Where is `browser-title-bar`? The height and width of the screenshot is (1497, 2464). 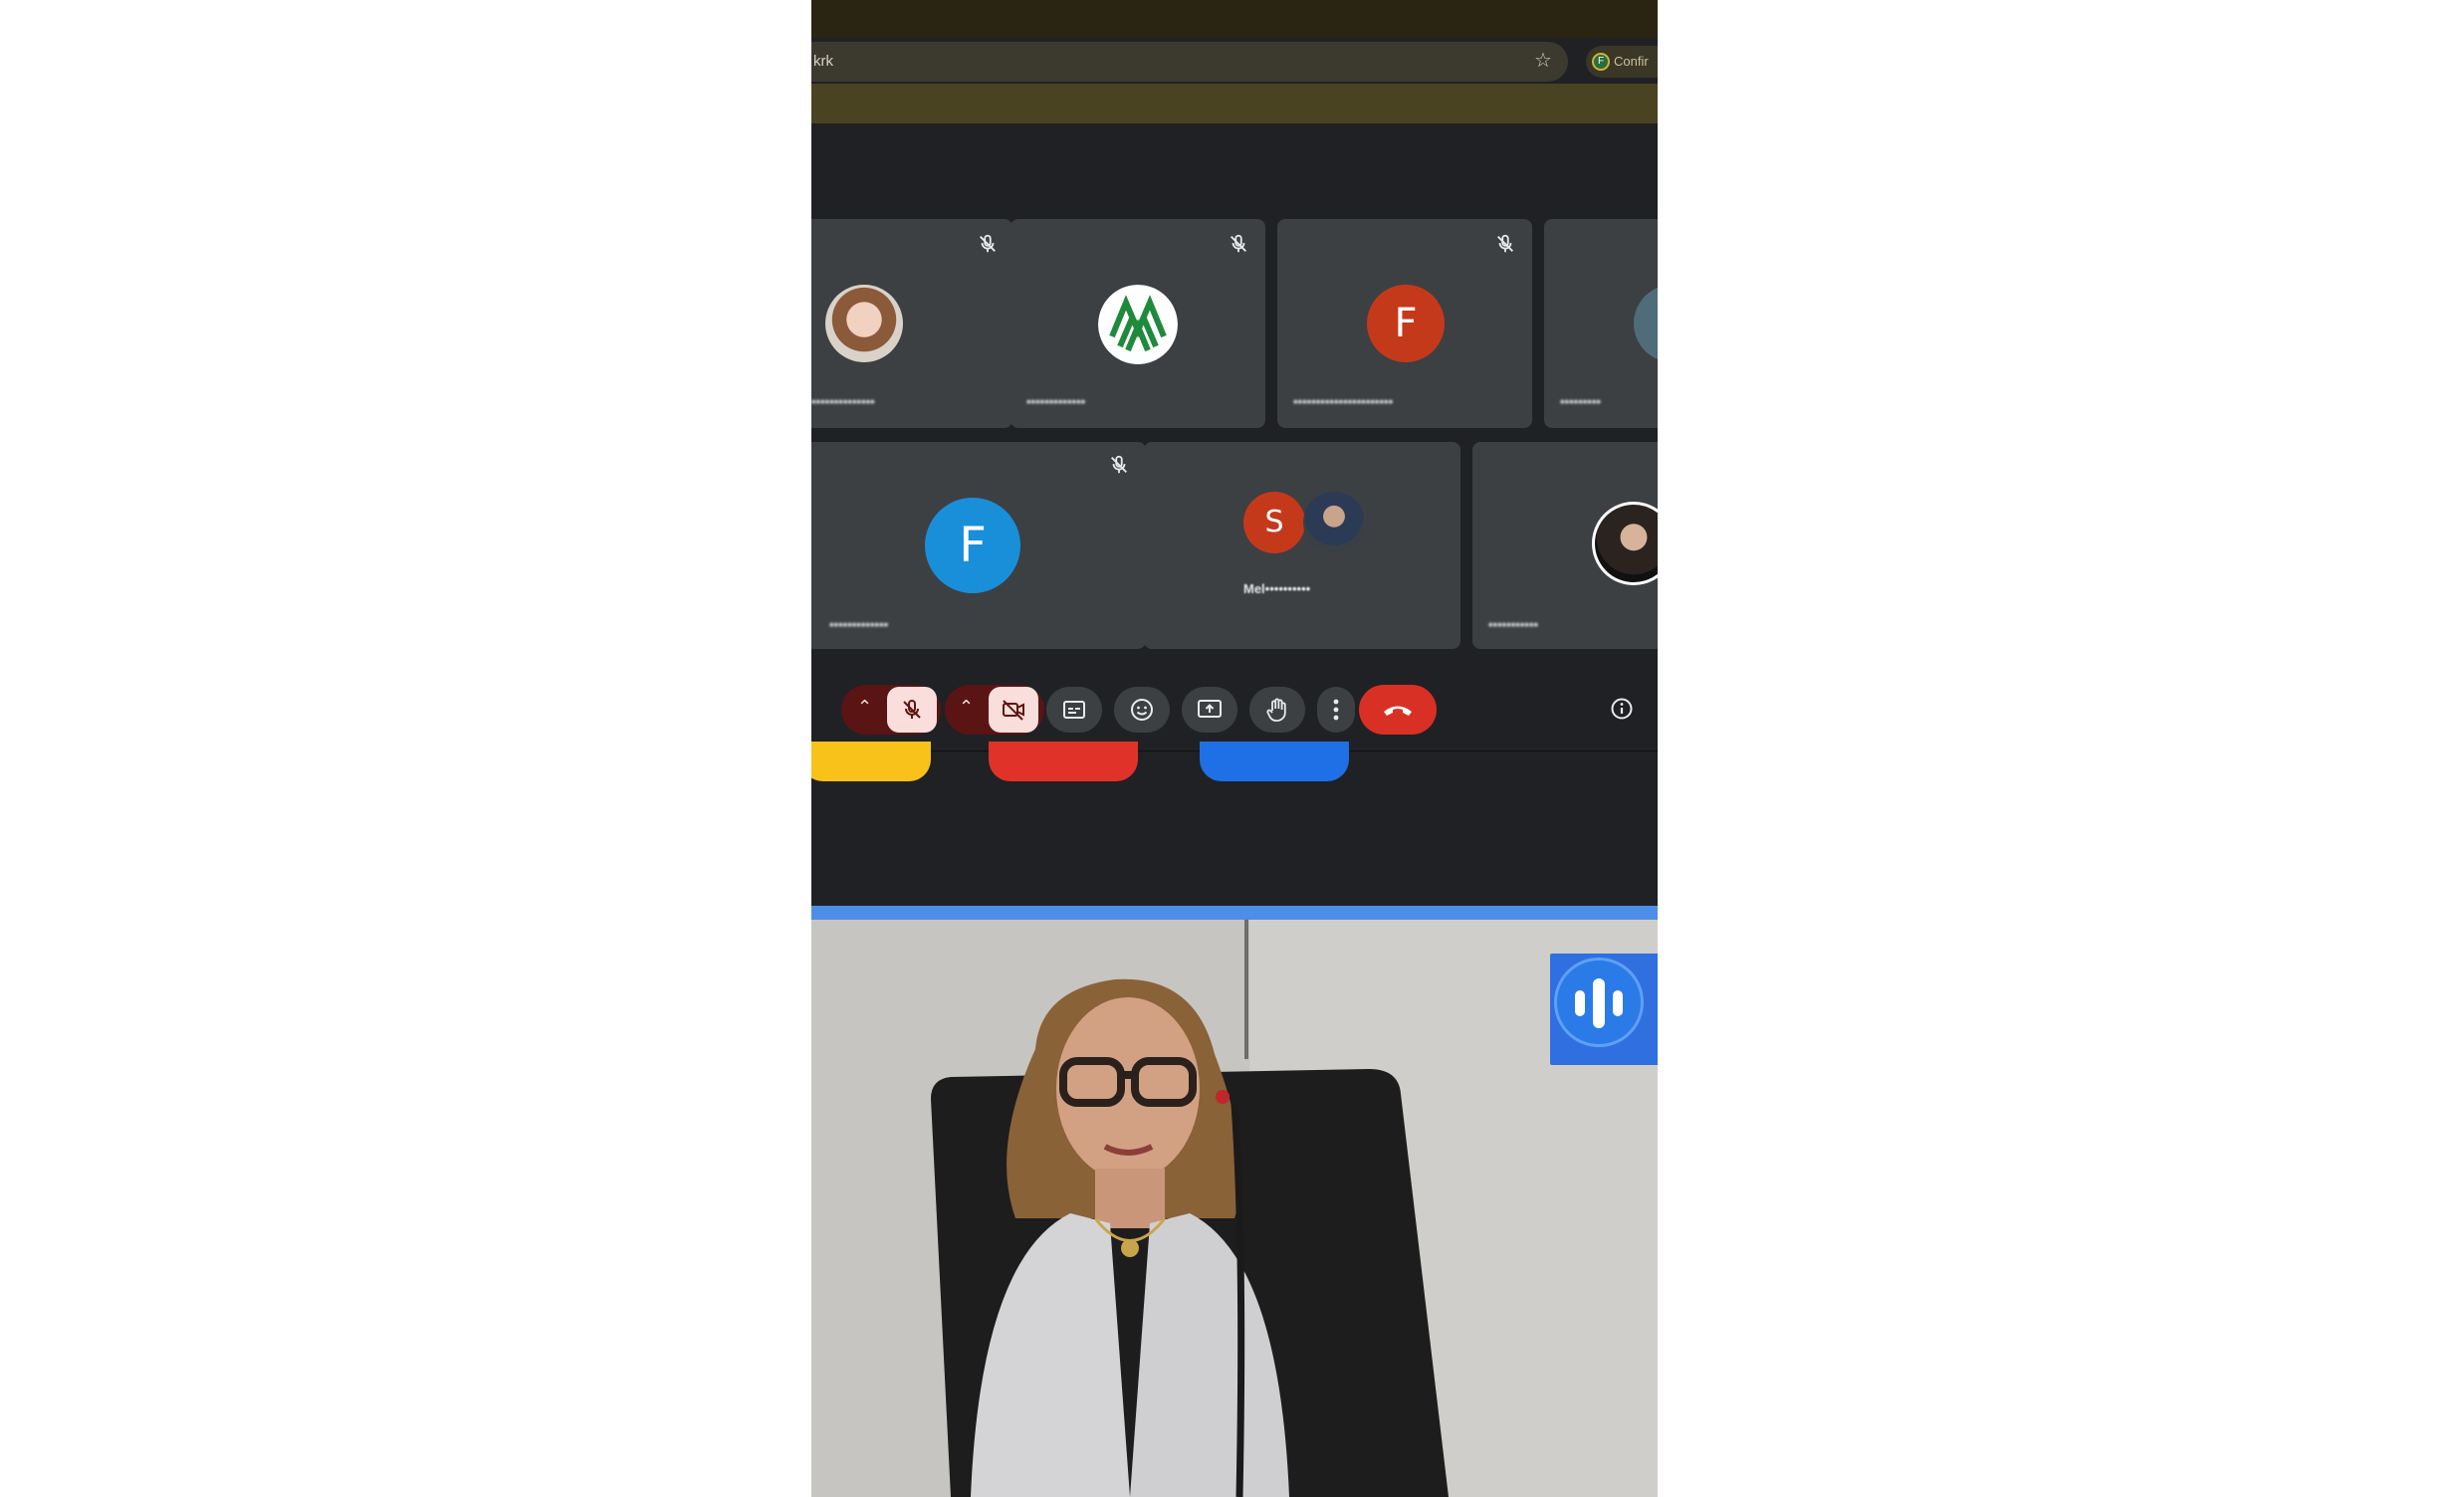
browser-title-bar is located at coordinates (1234, 19).